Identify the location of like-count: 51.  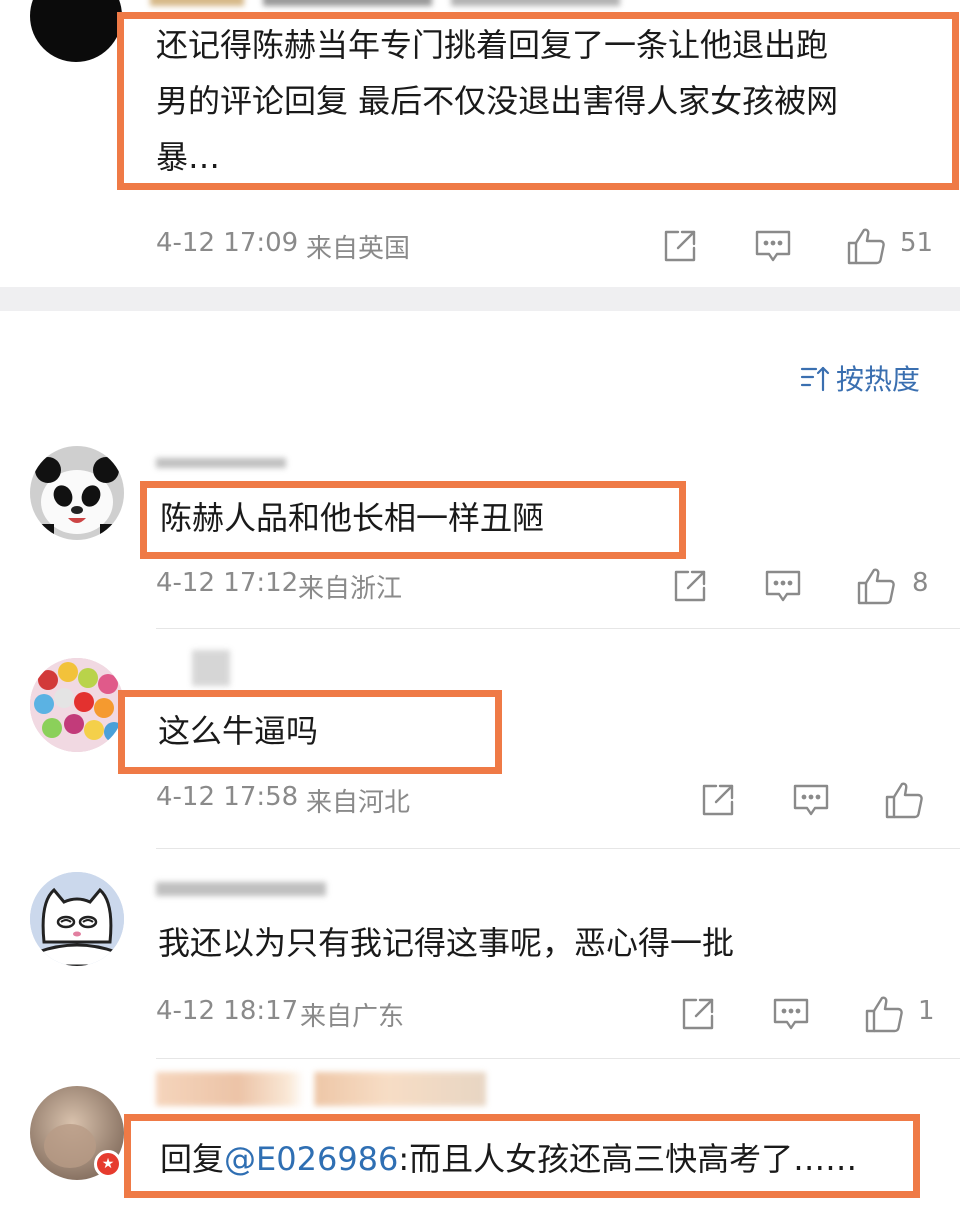
(917, 243).